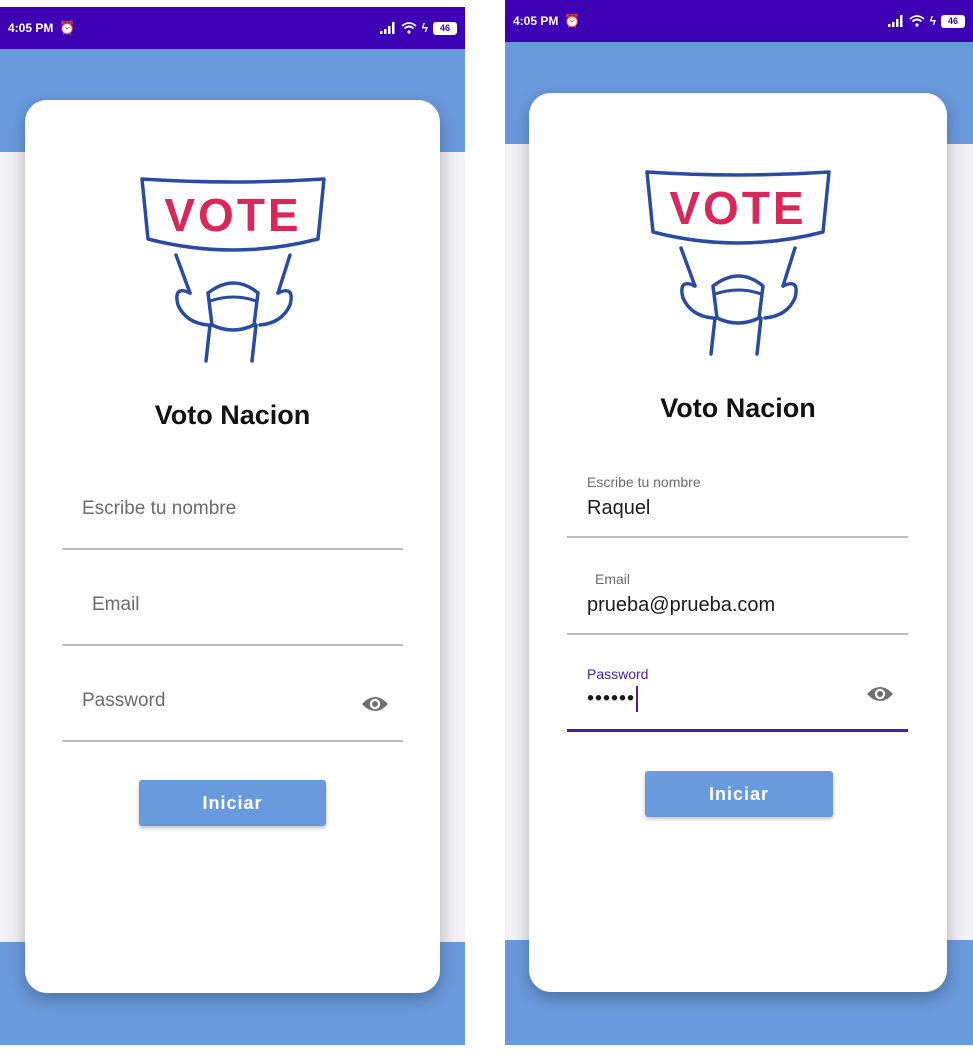 This screenshot has width=973, height=1063. Describe the element at coordinates (116, 604) in the screenshot. I see `email-placeholder: Email` at that location.